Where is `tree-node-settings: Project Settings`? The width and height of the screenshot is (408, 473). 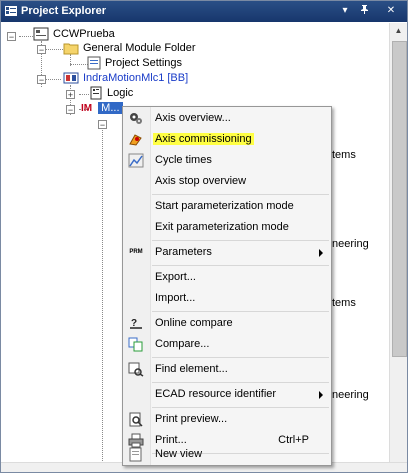 tree-node-settings: Project Settings is located at coordinates (134, 63).